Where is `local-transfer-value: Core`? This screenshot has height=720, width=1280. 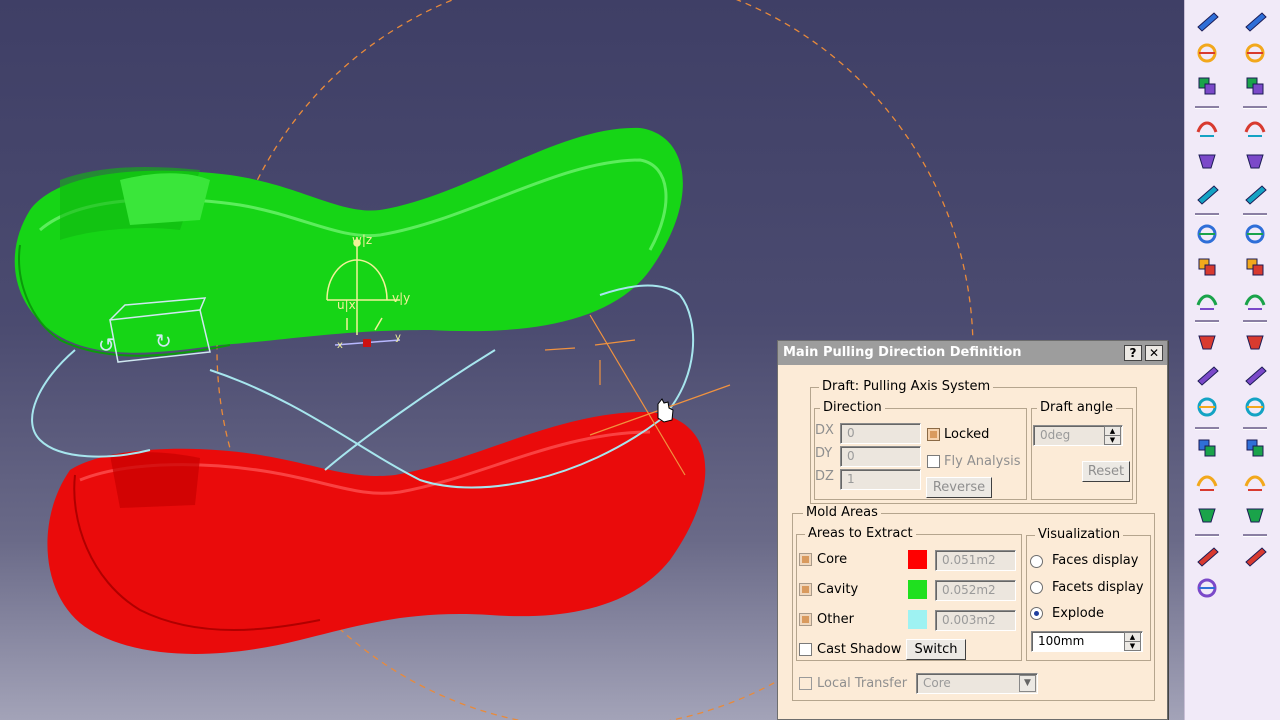
local-transfer-value: Core is located at coordinates (937, 683).